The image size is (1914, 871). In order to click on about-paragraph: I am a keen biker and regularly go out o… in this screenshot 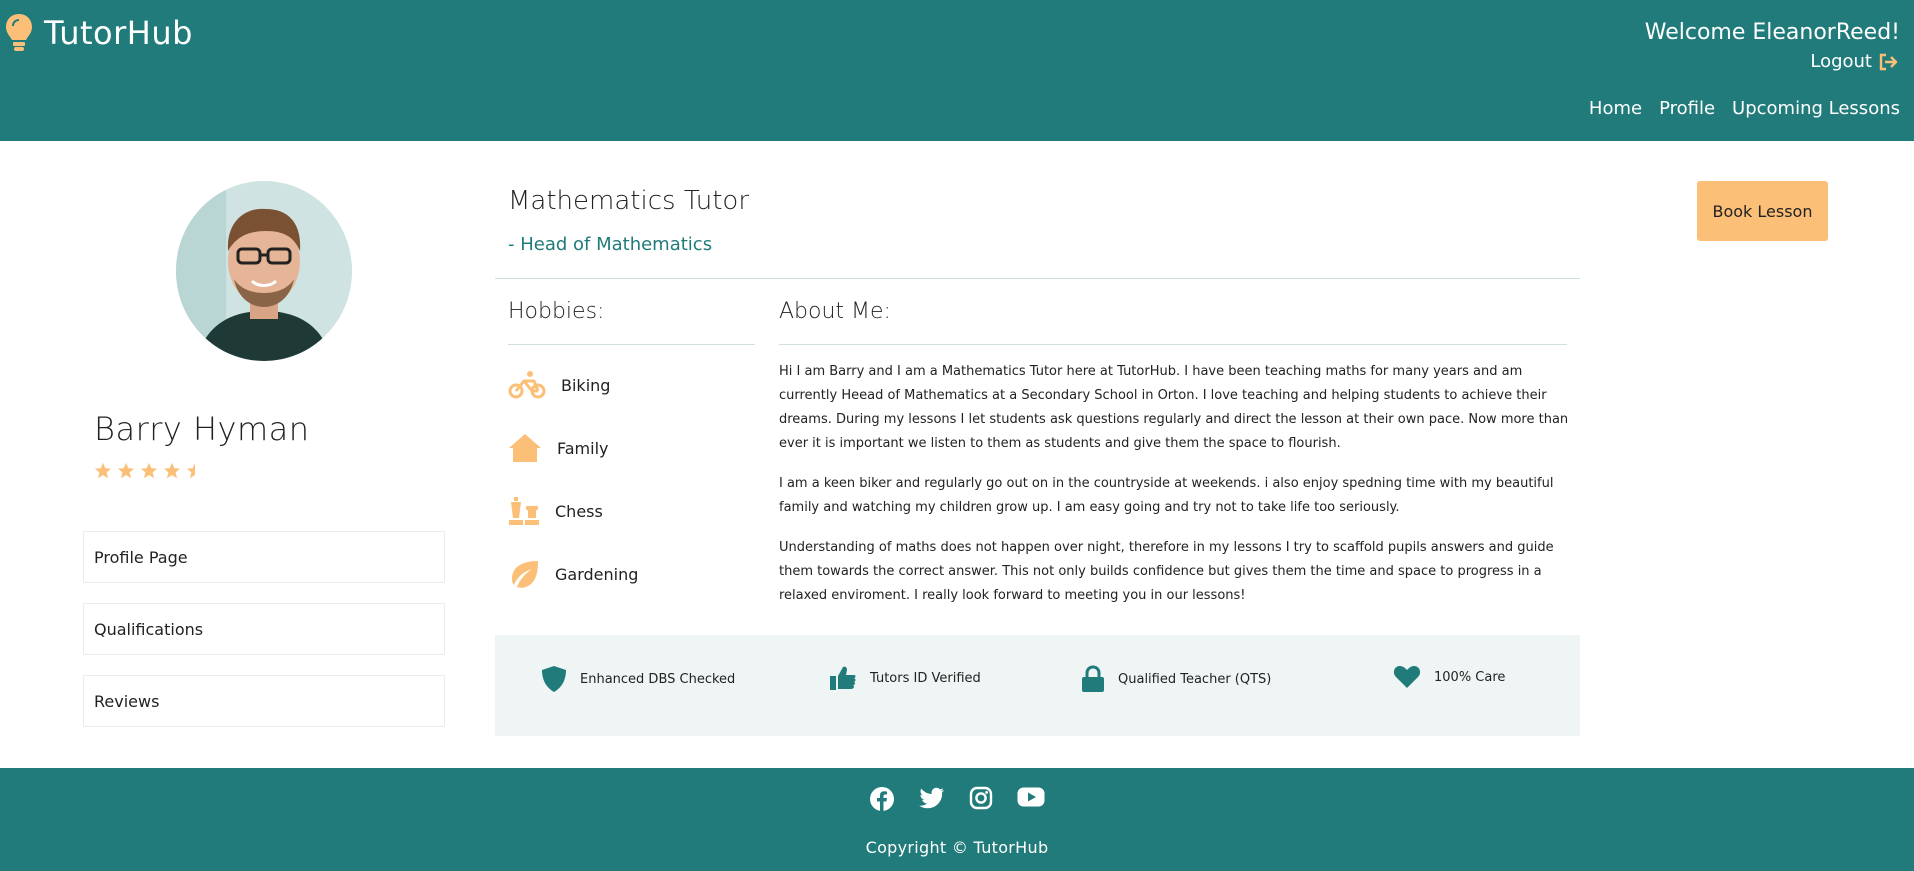, I will do `click(1166, 495)`.